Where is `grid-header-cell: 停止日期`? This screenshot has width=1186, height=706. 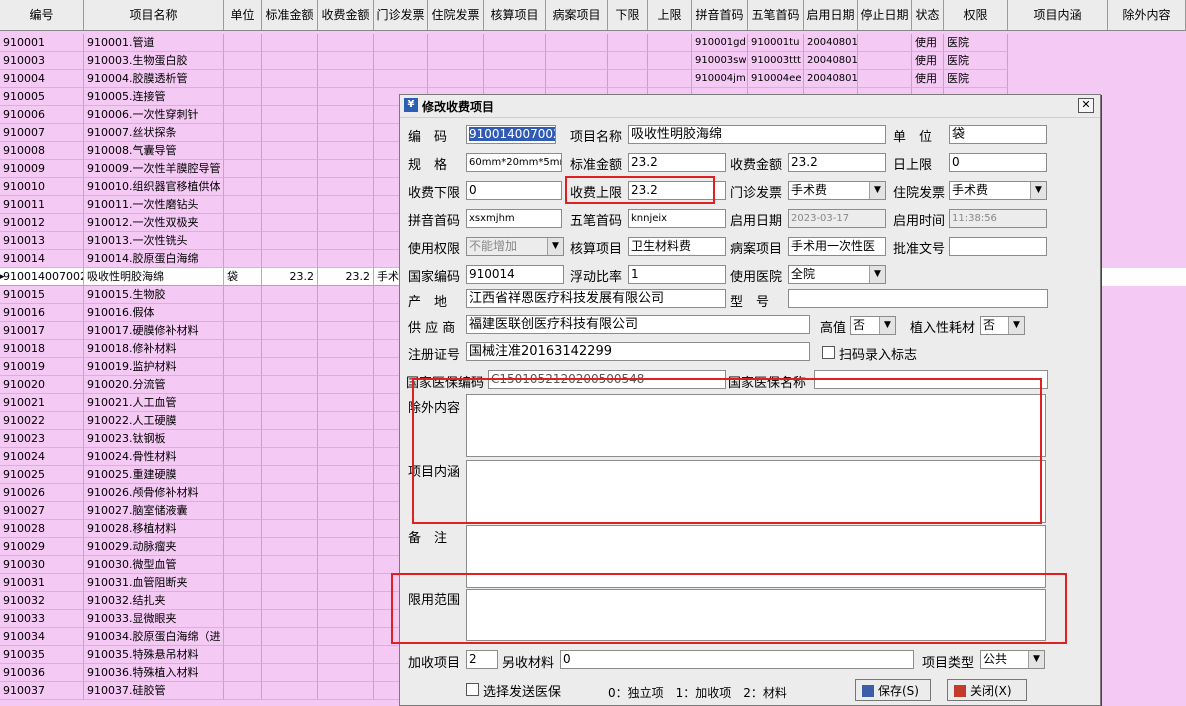
grid-header-cell: 停止日期 is located at coordinates (885, 15).